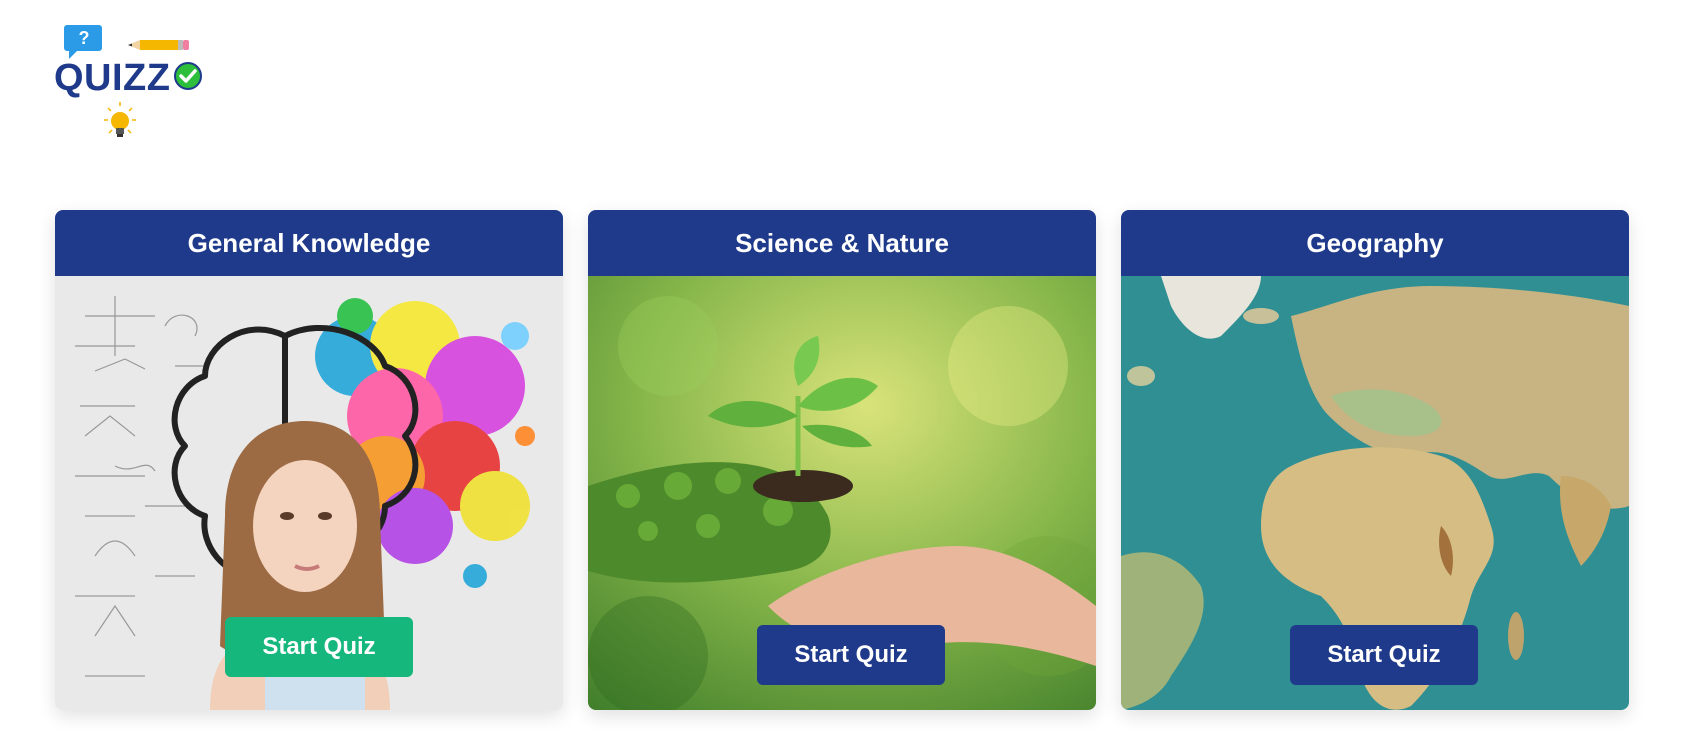  Describe the element at coordinates (158, 45) in the screenshot. I see `pencil-icon` at that location.